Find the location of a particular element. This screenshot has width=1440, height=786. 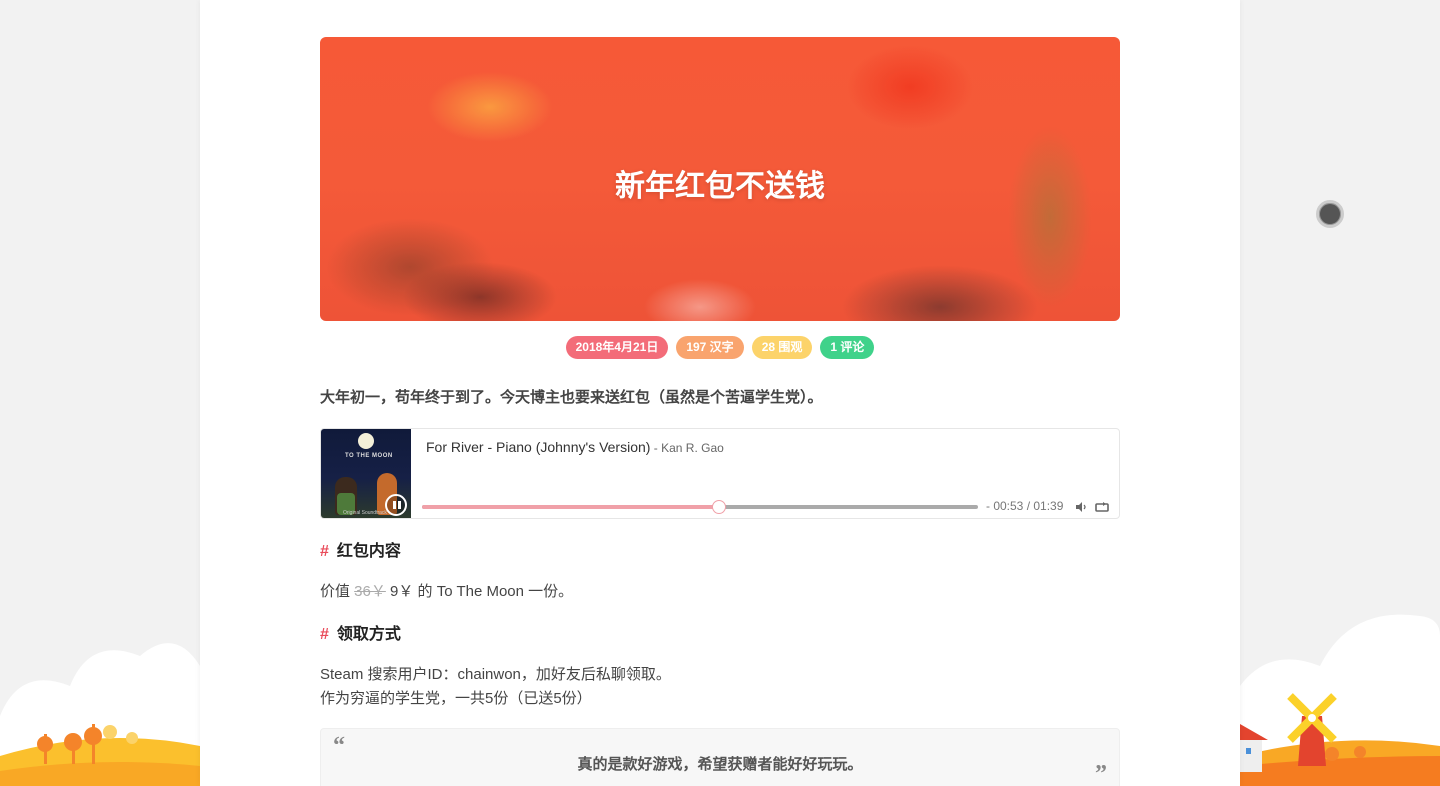

word-count-badge: 197 汉字 is located at coordinates (710, 347).